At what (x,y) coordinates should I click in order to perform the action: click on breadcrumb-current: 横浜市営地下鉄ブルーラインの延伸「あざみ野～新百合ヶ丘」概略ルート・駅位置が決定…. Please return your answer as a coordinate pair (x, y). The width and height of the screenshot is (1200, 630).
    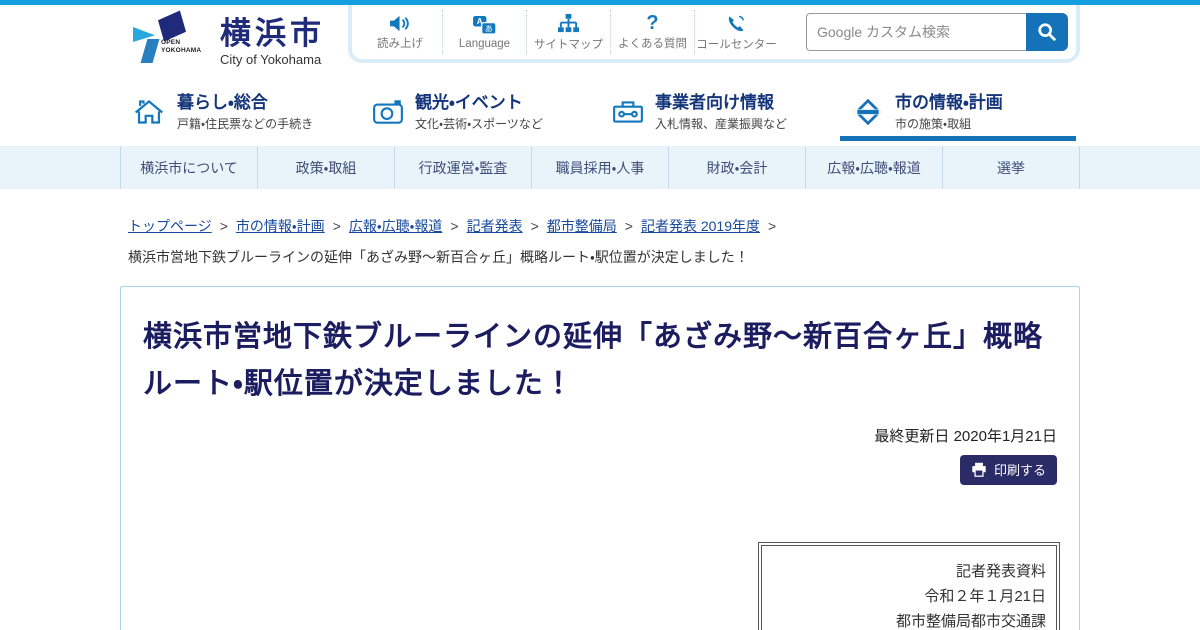
    Looking at the image, I should click on (438, 257).